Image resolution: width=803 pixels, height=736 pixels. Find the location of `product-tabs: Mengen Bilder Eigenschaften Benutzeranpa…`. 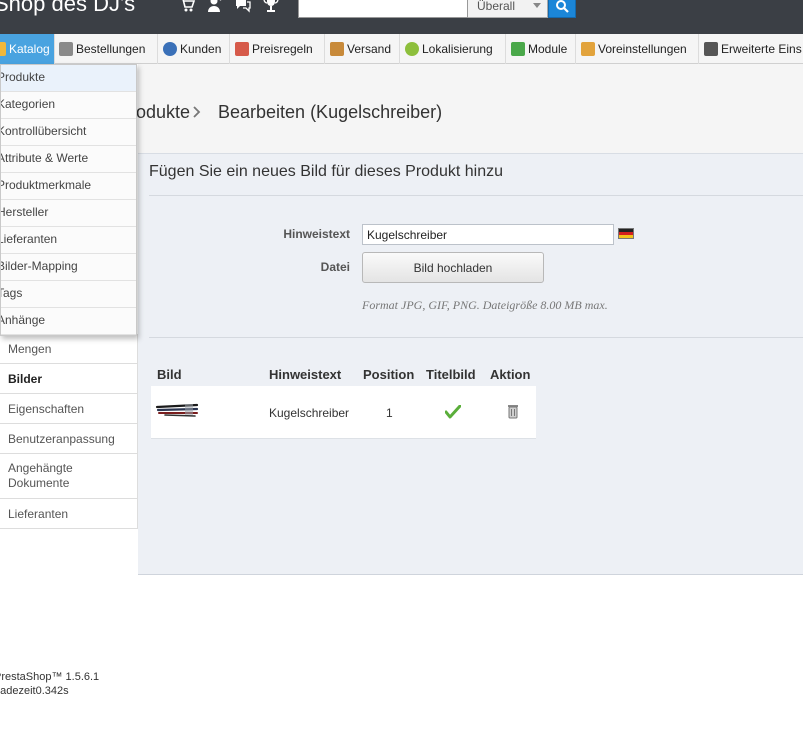

product-tabs: Mengen Bilder Eigenschaften Benutzeranpa… is located at coordinates (69, 431).